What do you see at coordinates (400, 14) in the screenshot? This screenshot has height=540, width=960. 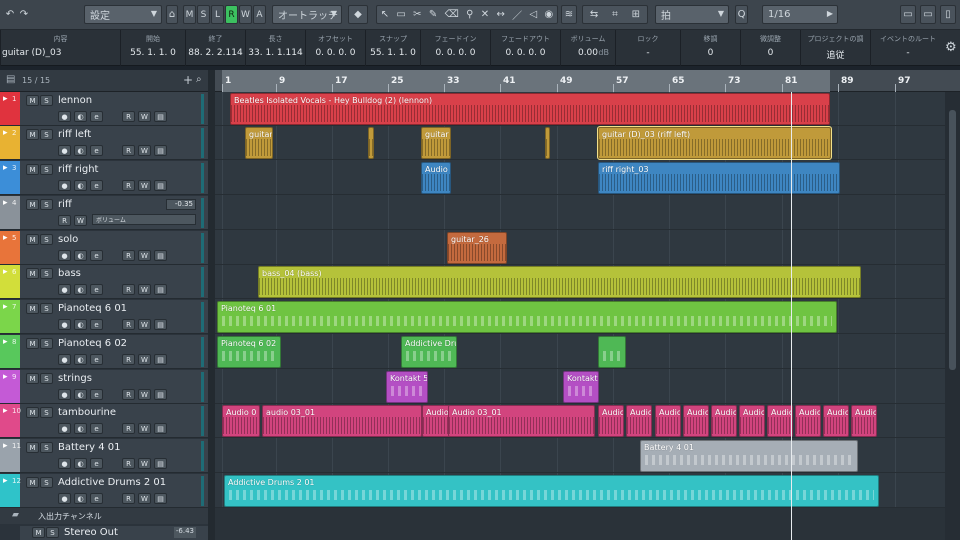 I see `range-icon: ▭` at bounding box center [400, 14].